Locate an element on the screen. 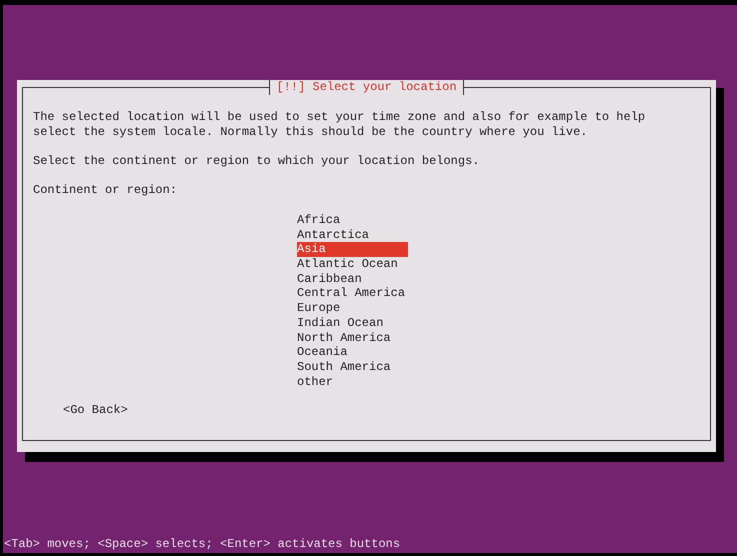 This screenshot has height=556, width=737. region-option: other is located at coordinates (352, 382).